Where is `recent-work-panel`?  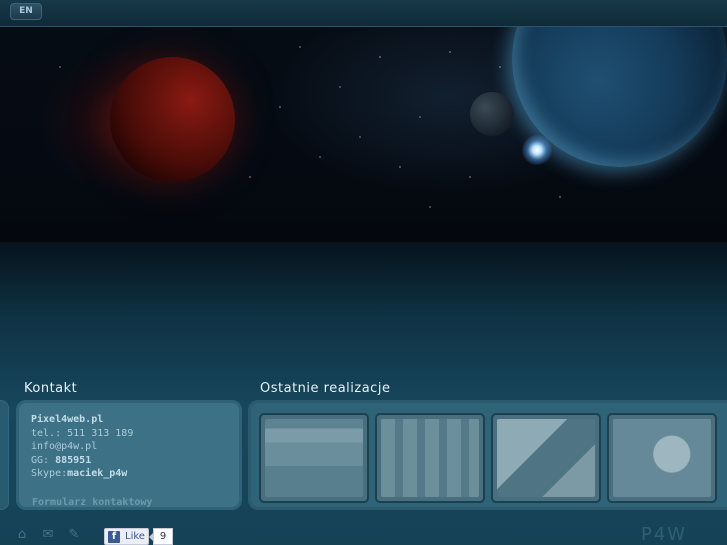
recent-work-panel is located at coordinates (487, 455).